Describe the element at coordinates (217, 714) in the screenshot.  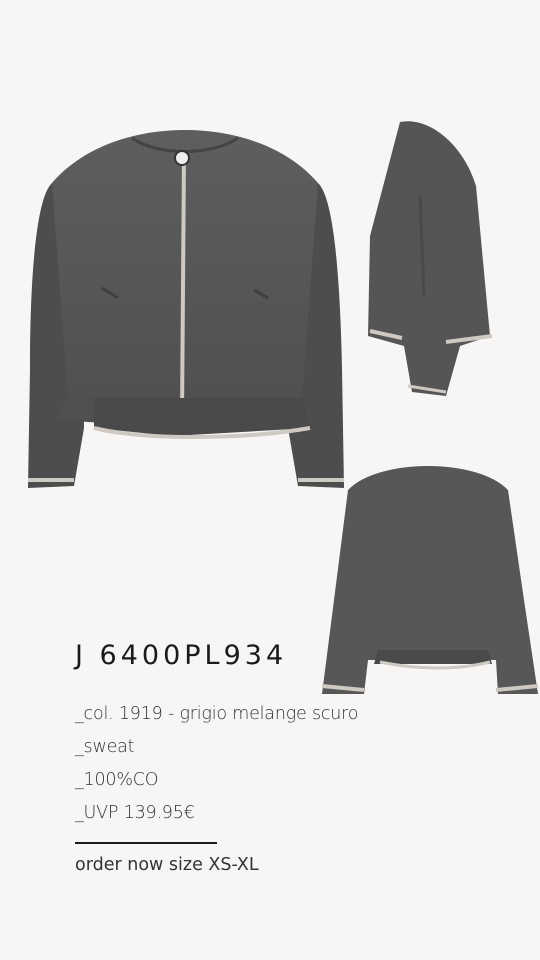
I see `product-color: _col. 1919 - grigio melange scuro` at that location.